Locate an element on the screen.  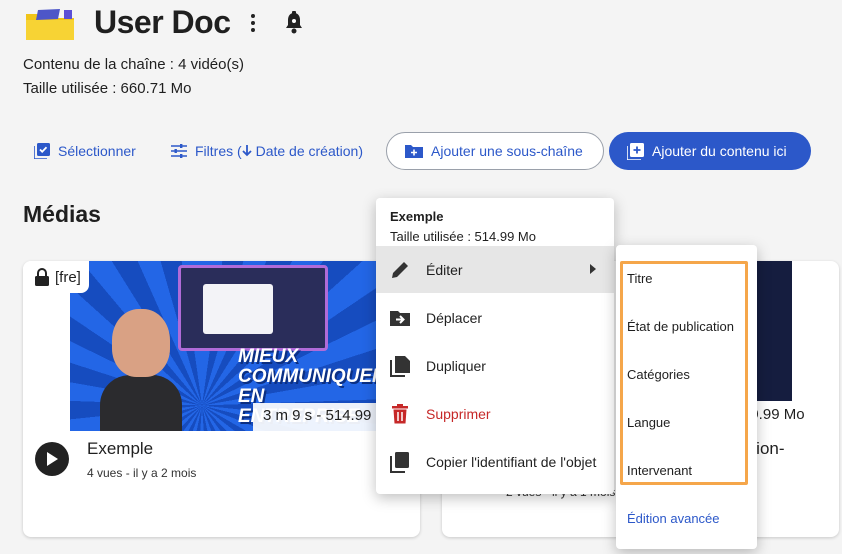
menu-header: Exemple Taille utilisée : 514.99 Mo is located at coordinates (463, 226).